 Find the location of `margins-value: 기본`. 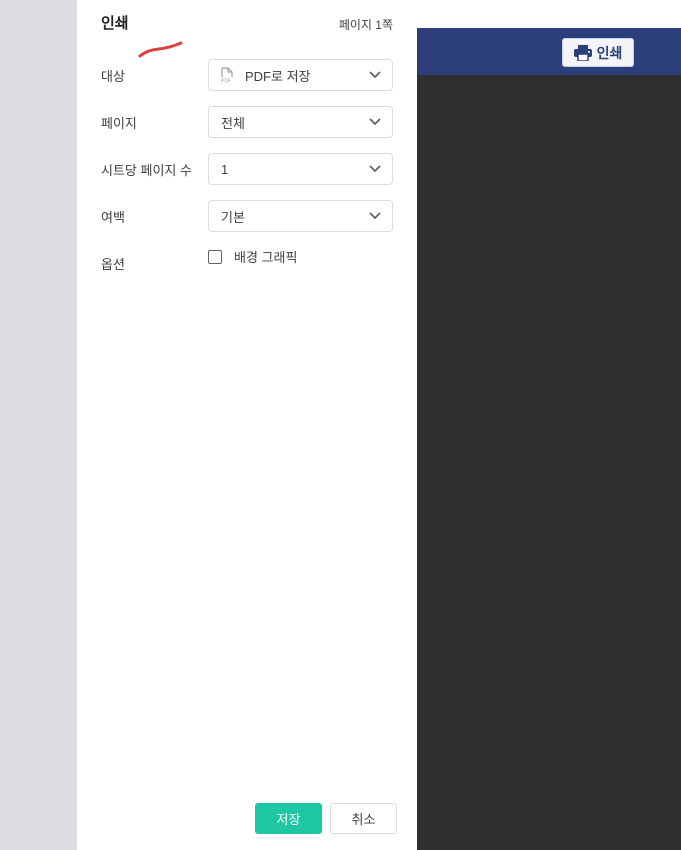

margins-value: 기본 is located at coordinates (233, 217).